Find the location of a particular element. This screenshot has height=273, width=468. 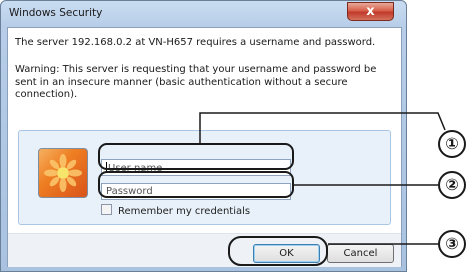

callout-number-3: ③ is located at coordinates (452, 244).